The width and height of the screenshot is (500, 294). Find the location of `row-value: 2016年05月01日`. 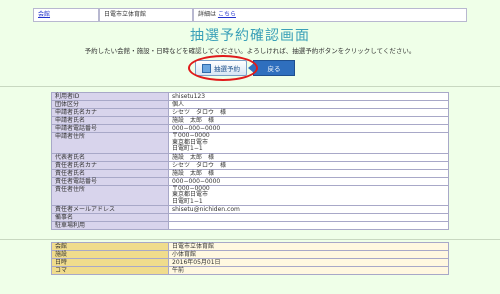

row-value: 2016年05月01日 is located at coordinates (308, 262).